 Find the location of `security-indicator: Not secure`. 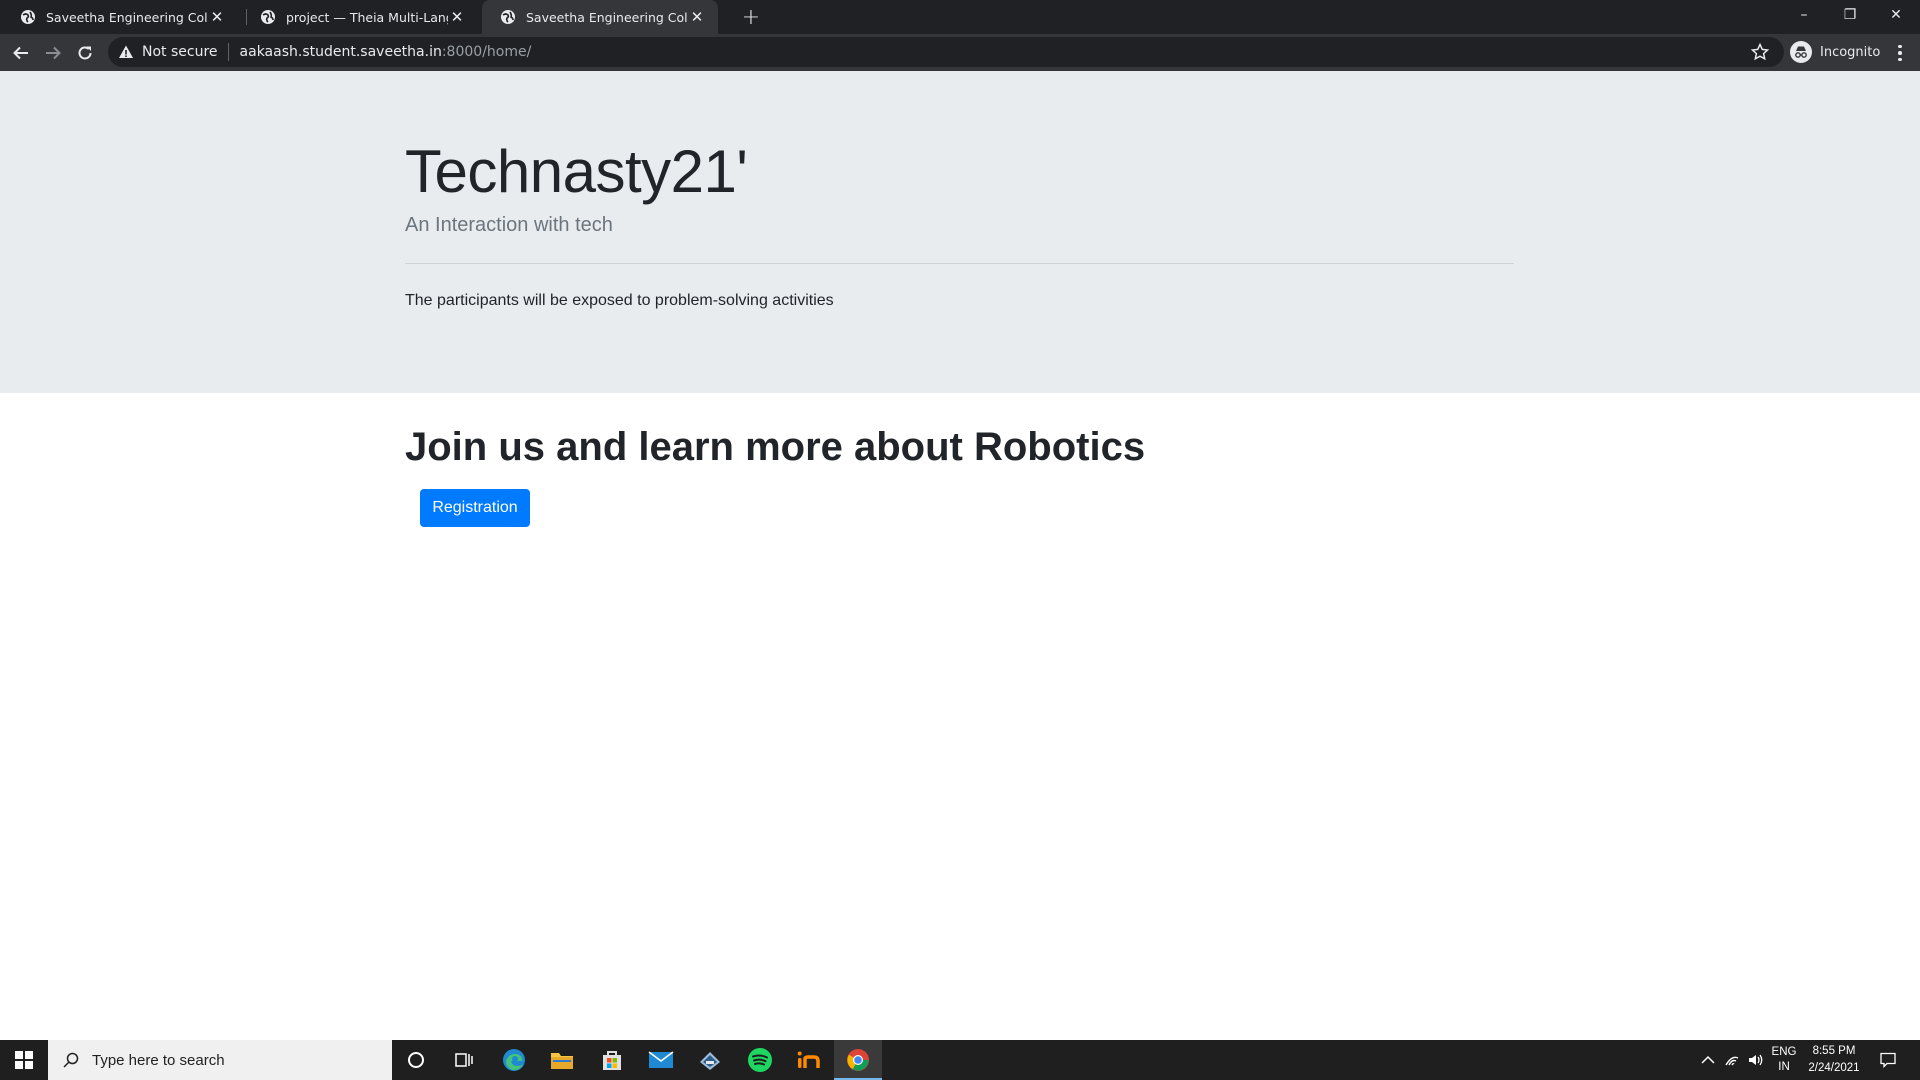

security-indicator: Not secure is located at coordinates (168, 52).